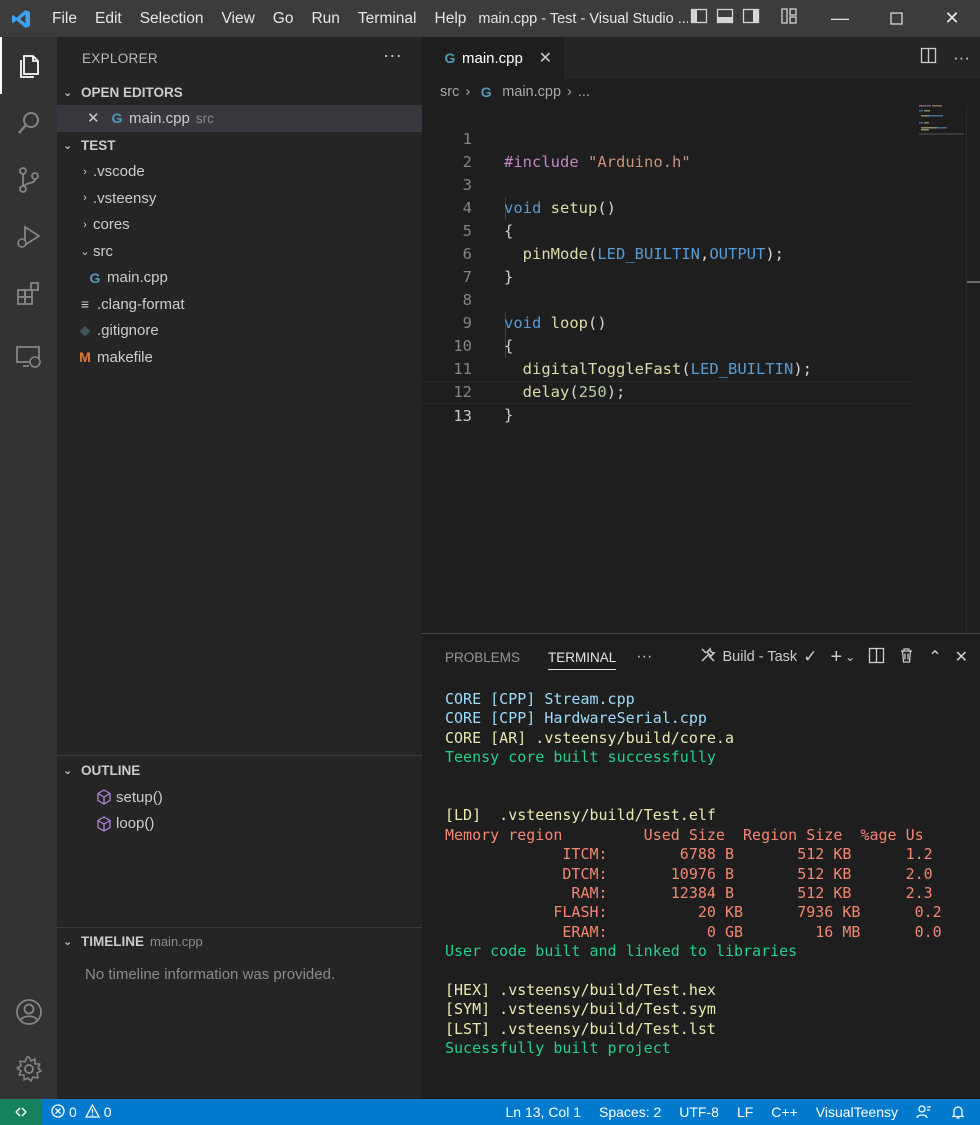  Describe the element at coordinates (107, 18) in the screenshot. I see `menu-edit: Edit` at that location.